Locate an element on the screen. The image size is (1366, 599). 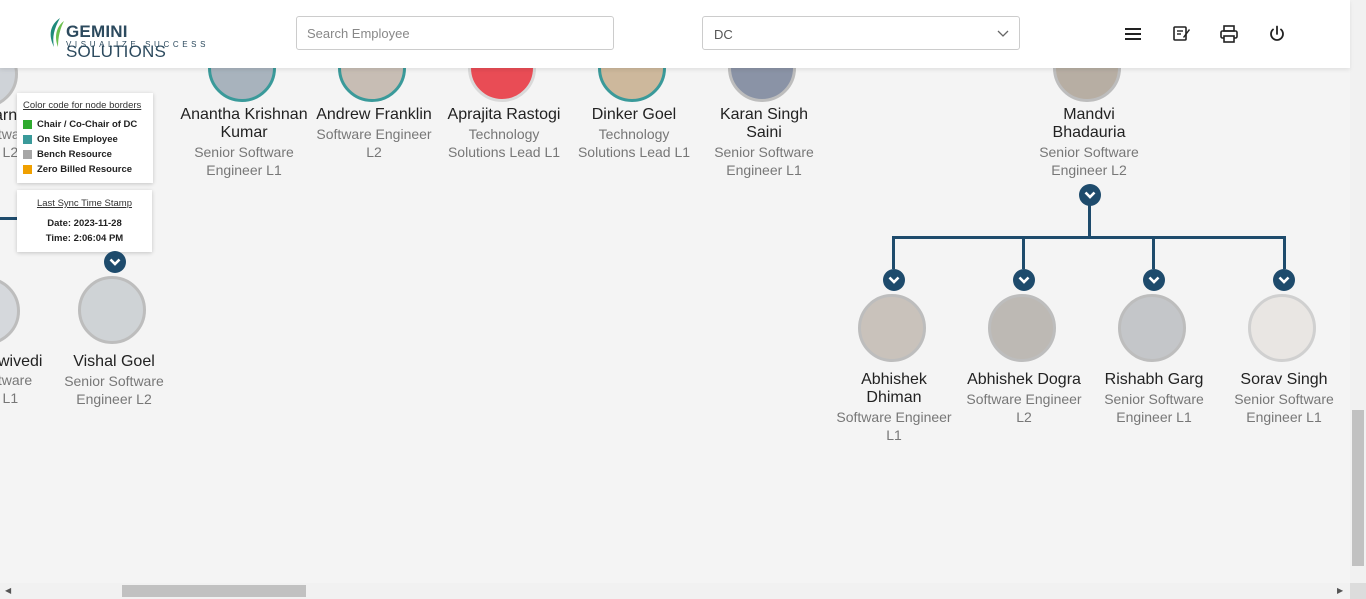
employee-name: Abhishek Dogra is located at coordinates (1024, 379).